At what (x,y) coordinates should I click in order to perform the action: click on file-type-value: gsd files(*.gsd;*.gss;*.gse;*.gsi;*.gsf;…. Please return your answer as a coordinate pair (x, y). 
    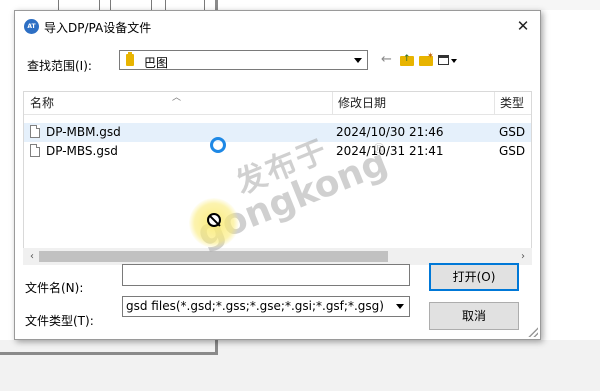
    Looking at the image, I should click on (255, 306).